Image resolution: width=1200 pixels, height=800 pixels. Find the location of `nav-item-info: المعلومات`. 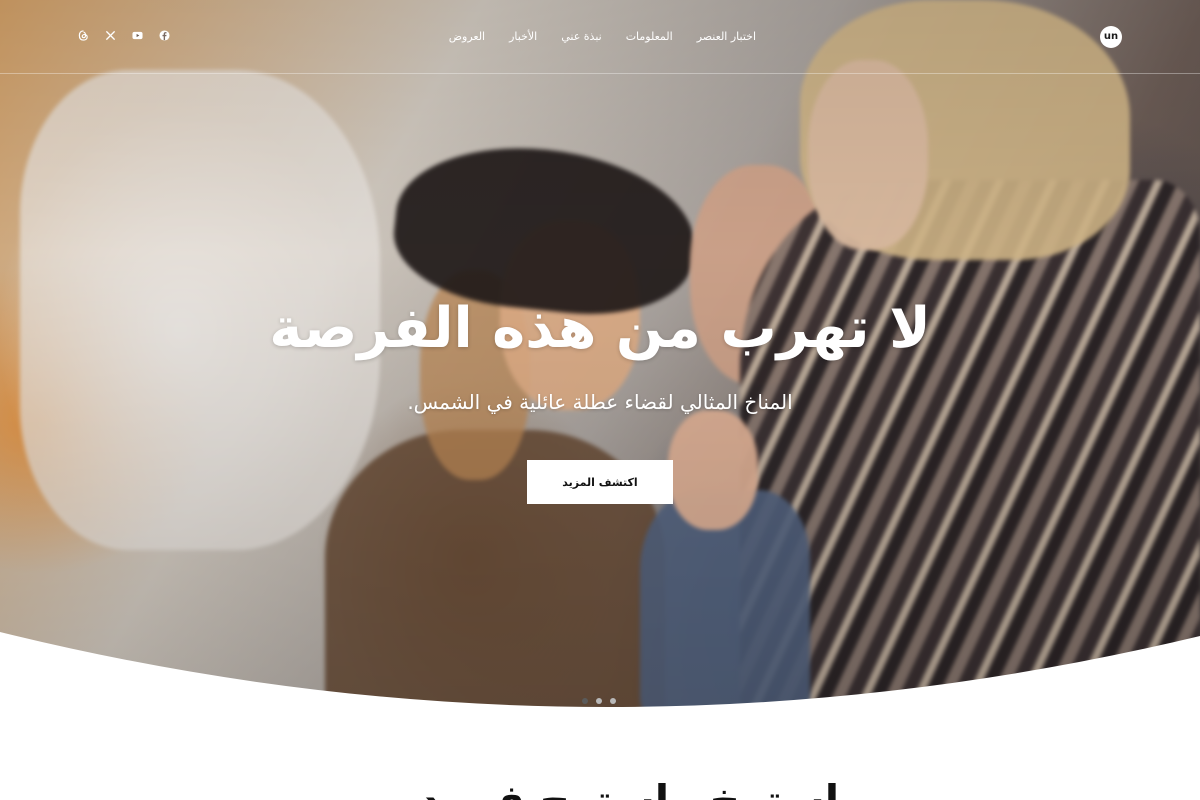

nav-item-info: المعلومات is located at coordinates (649, 36).